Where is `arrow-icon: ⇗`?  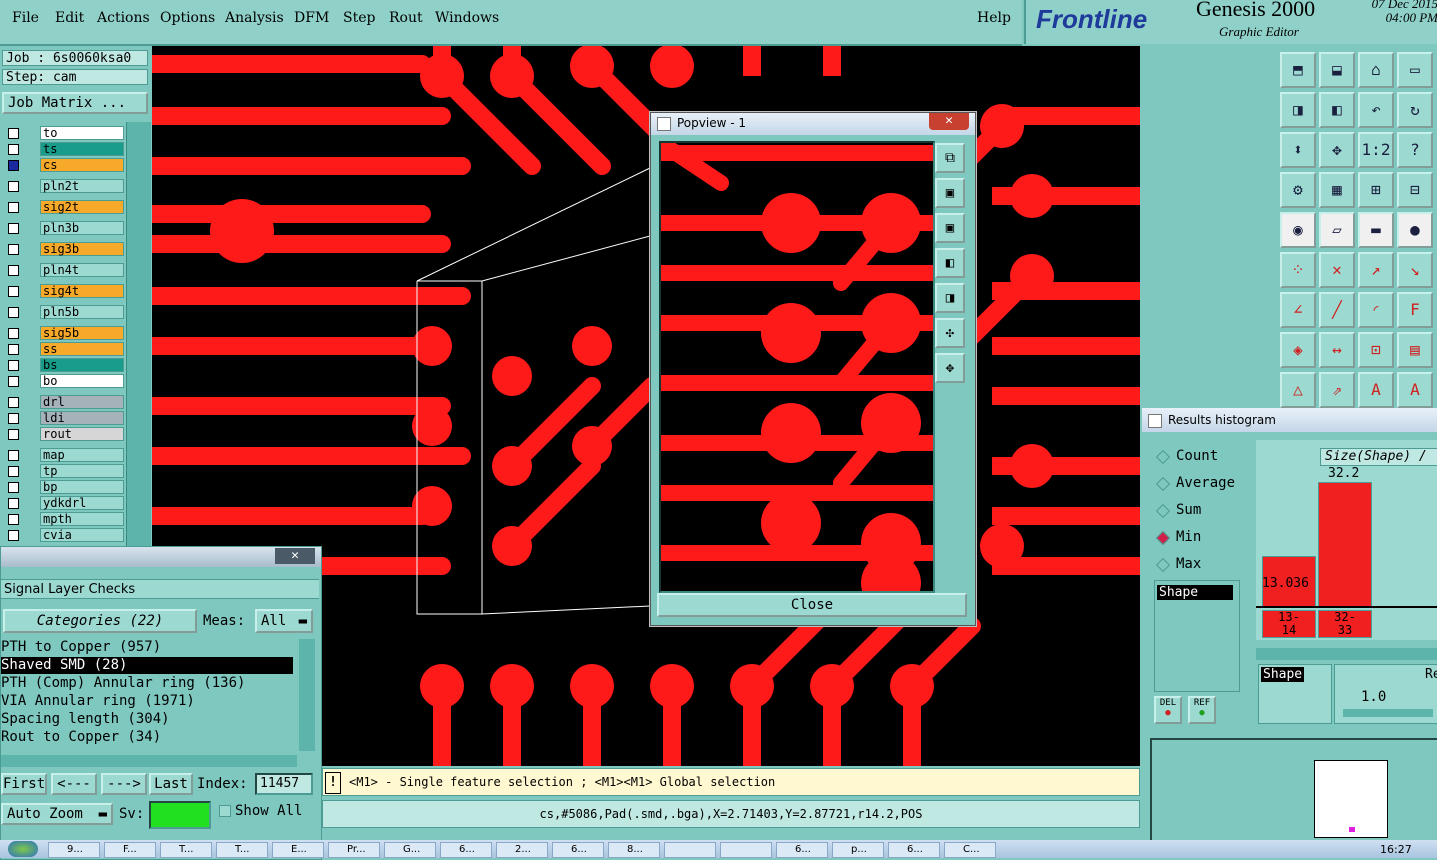 arrow-icon: ⇗ is located at coordinates (1337, 390).